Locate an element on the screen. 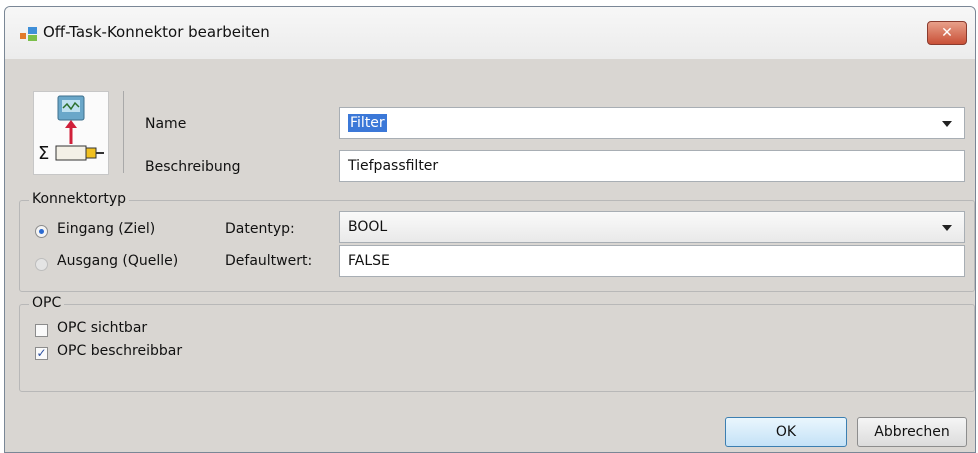 The height and width of the screenshot is (453, 978). close-button: ✕ is located at coordinates (947, 33).